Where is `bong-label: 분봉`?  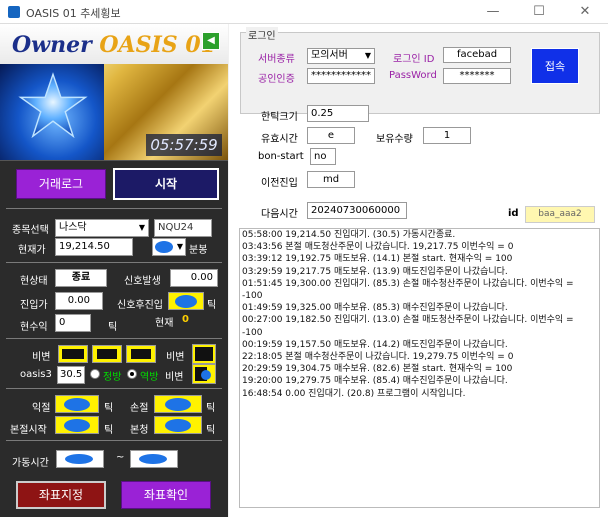
bong-label: 분봉 is located at coordinates (198, 250).